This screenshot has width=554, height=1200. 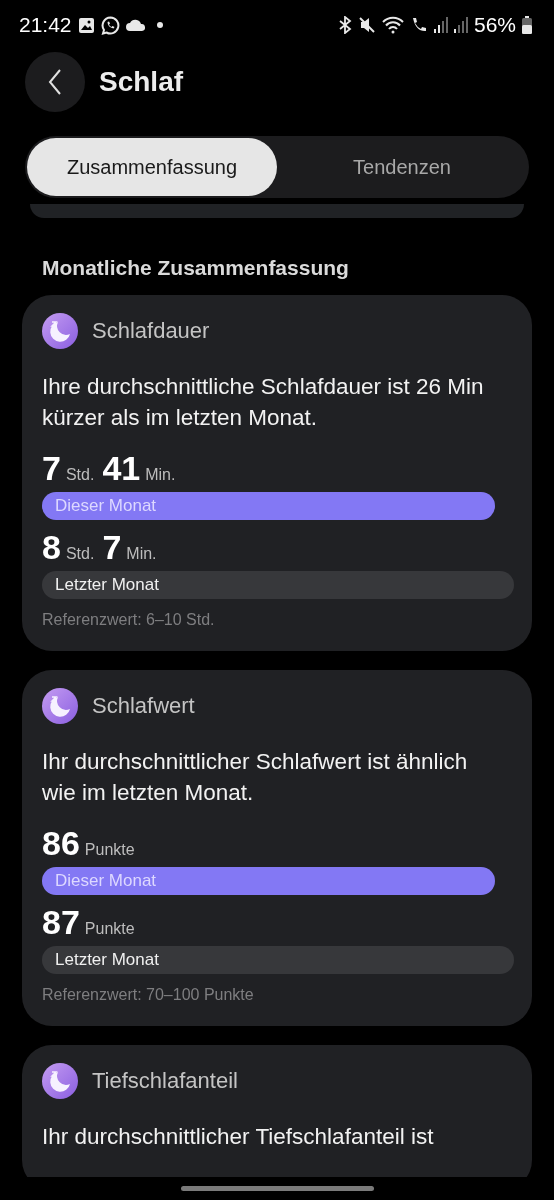 What do you see at coordinates (135, 25) in the screenshot?
I see `cloud-icon` at bounding box center [135, 25].